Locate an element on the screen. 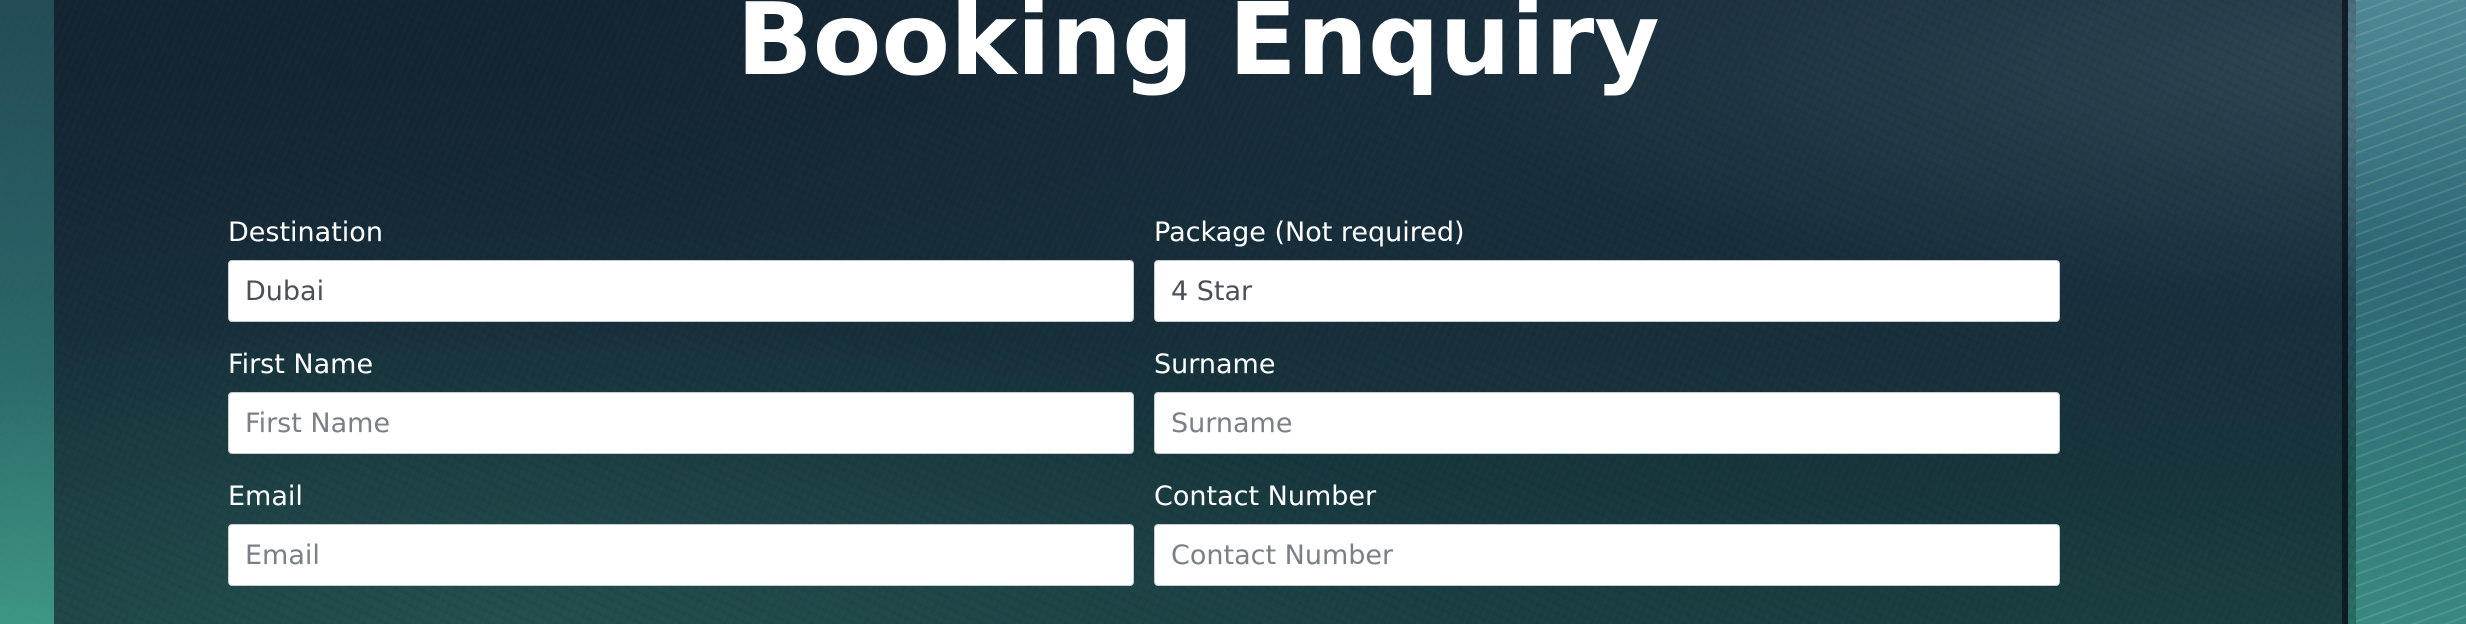 This screenshot has height=624, width=2466. surname-label: Surname is located at coordinates (1215, 364).